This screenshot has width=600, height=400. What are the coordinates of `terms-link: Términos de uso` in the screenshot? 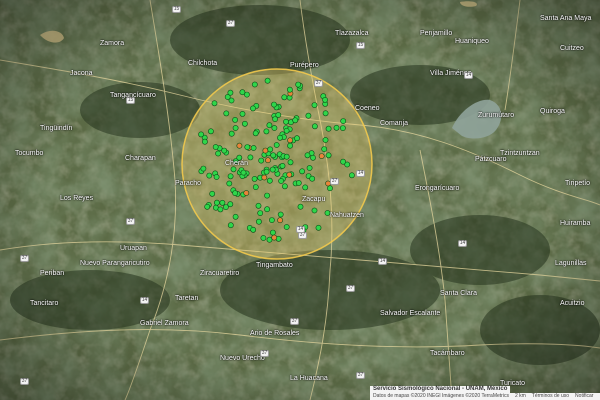 It's located at (550, 396).